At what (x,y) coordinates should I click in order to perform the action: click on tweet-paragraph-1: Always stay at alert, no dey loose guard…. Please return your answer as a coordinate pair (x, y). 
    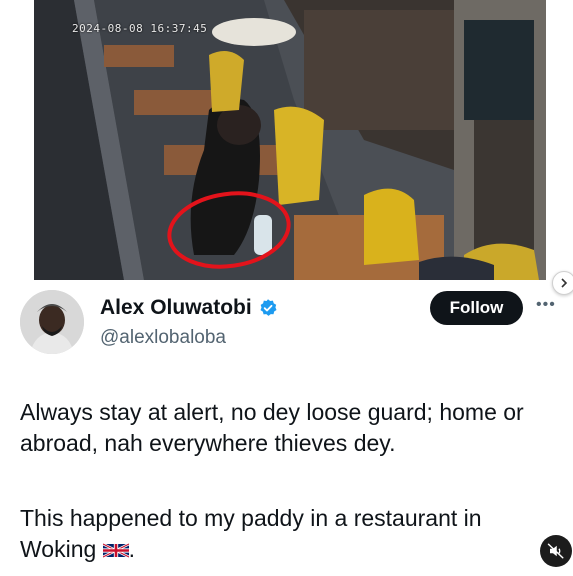
    Looking at the image, I should click on (272, 427).